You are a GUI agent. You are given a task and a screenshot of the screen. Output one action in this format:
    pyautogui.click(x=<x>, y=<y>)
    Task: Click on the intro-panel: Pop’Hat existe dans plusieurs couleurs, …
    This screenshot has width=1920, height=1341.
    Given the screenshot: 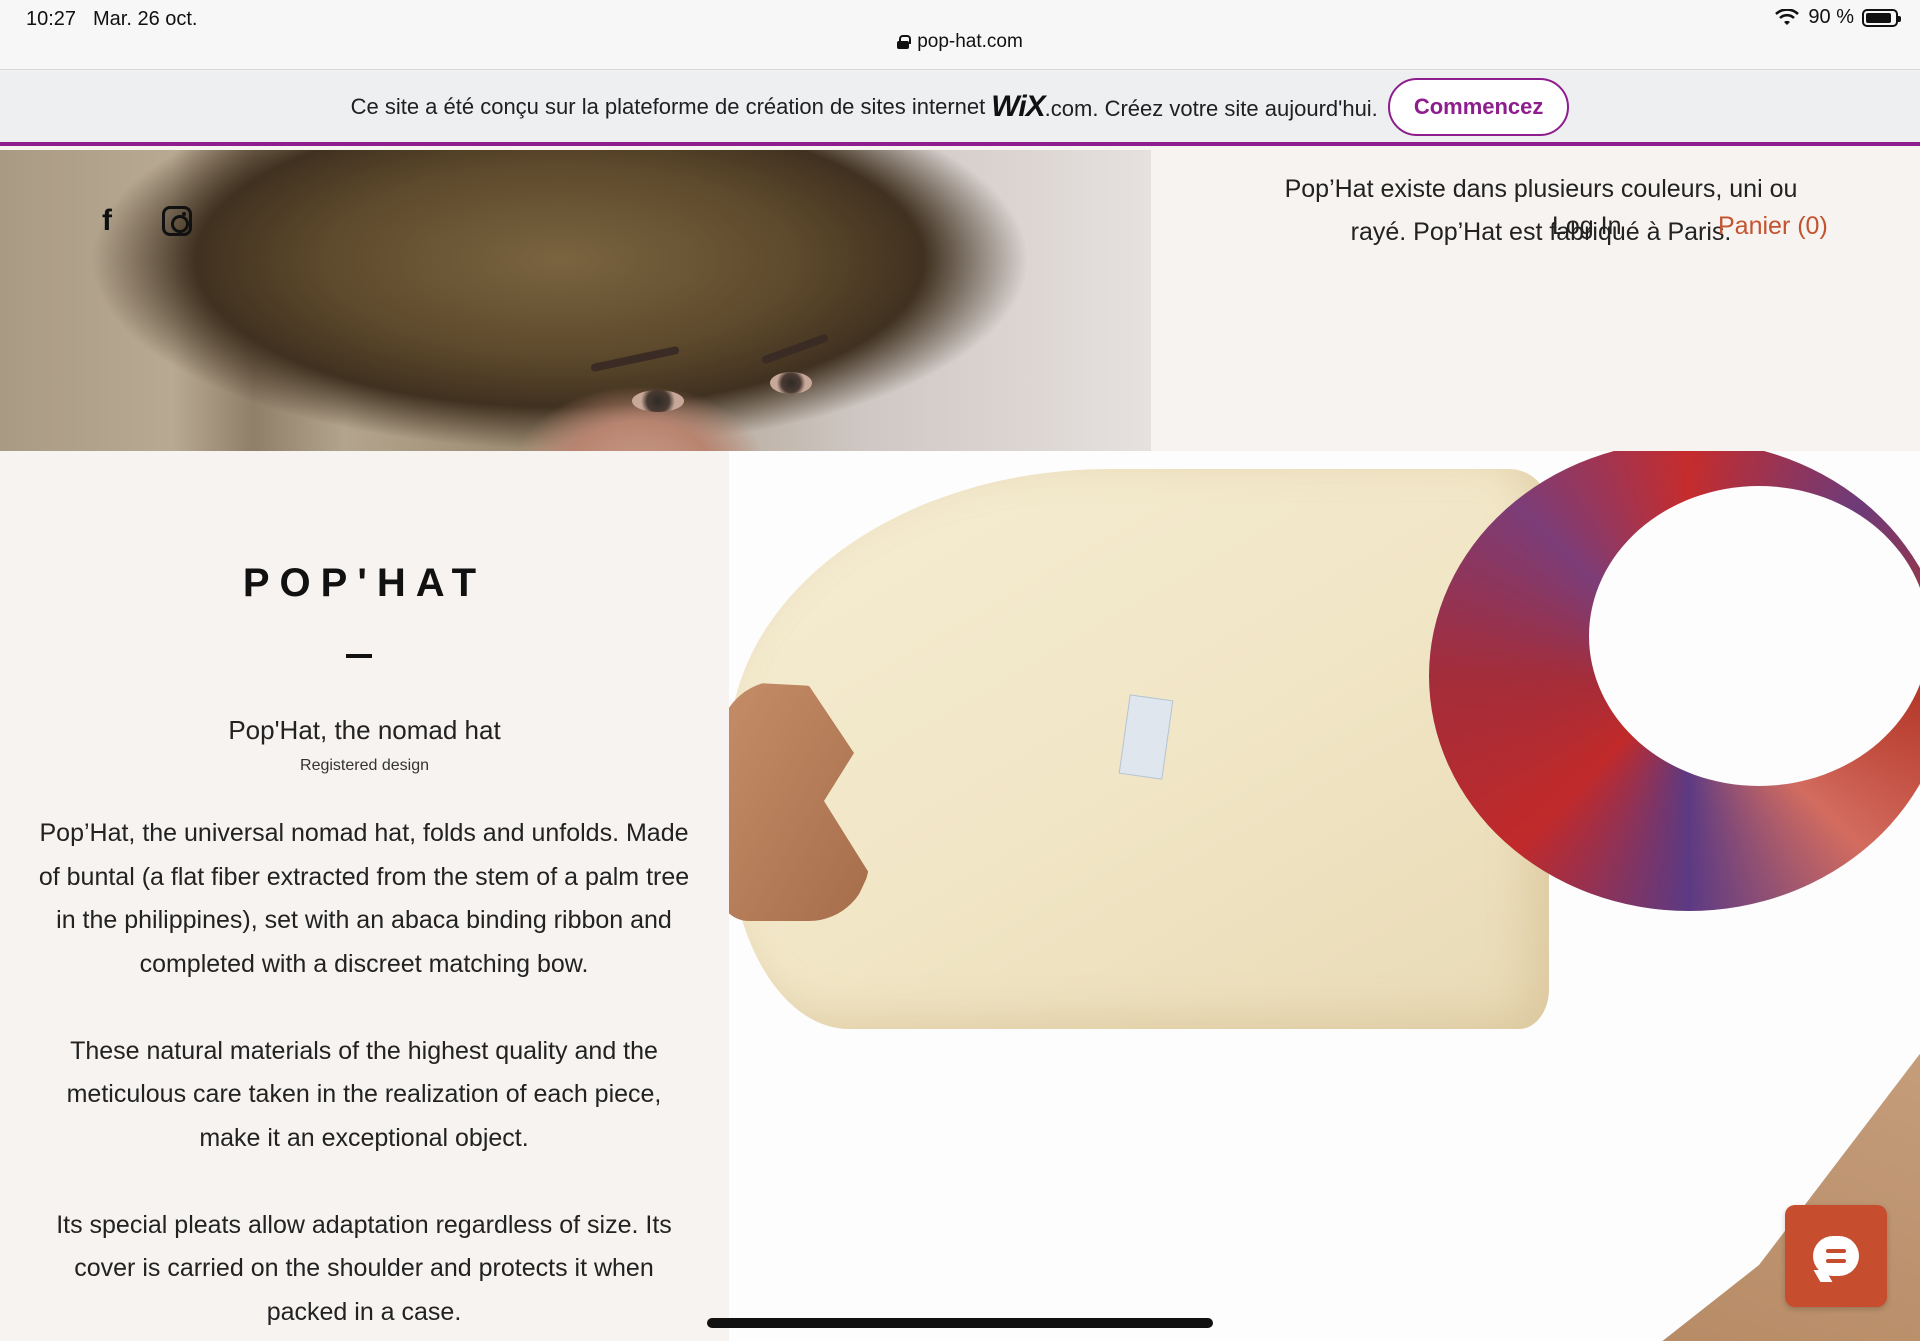 What is the action you would take?
    pyautogui.click(x=1535, y=300)
    